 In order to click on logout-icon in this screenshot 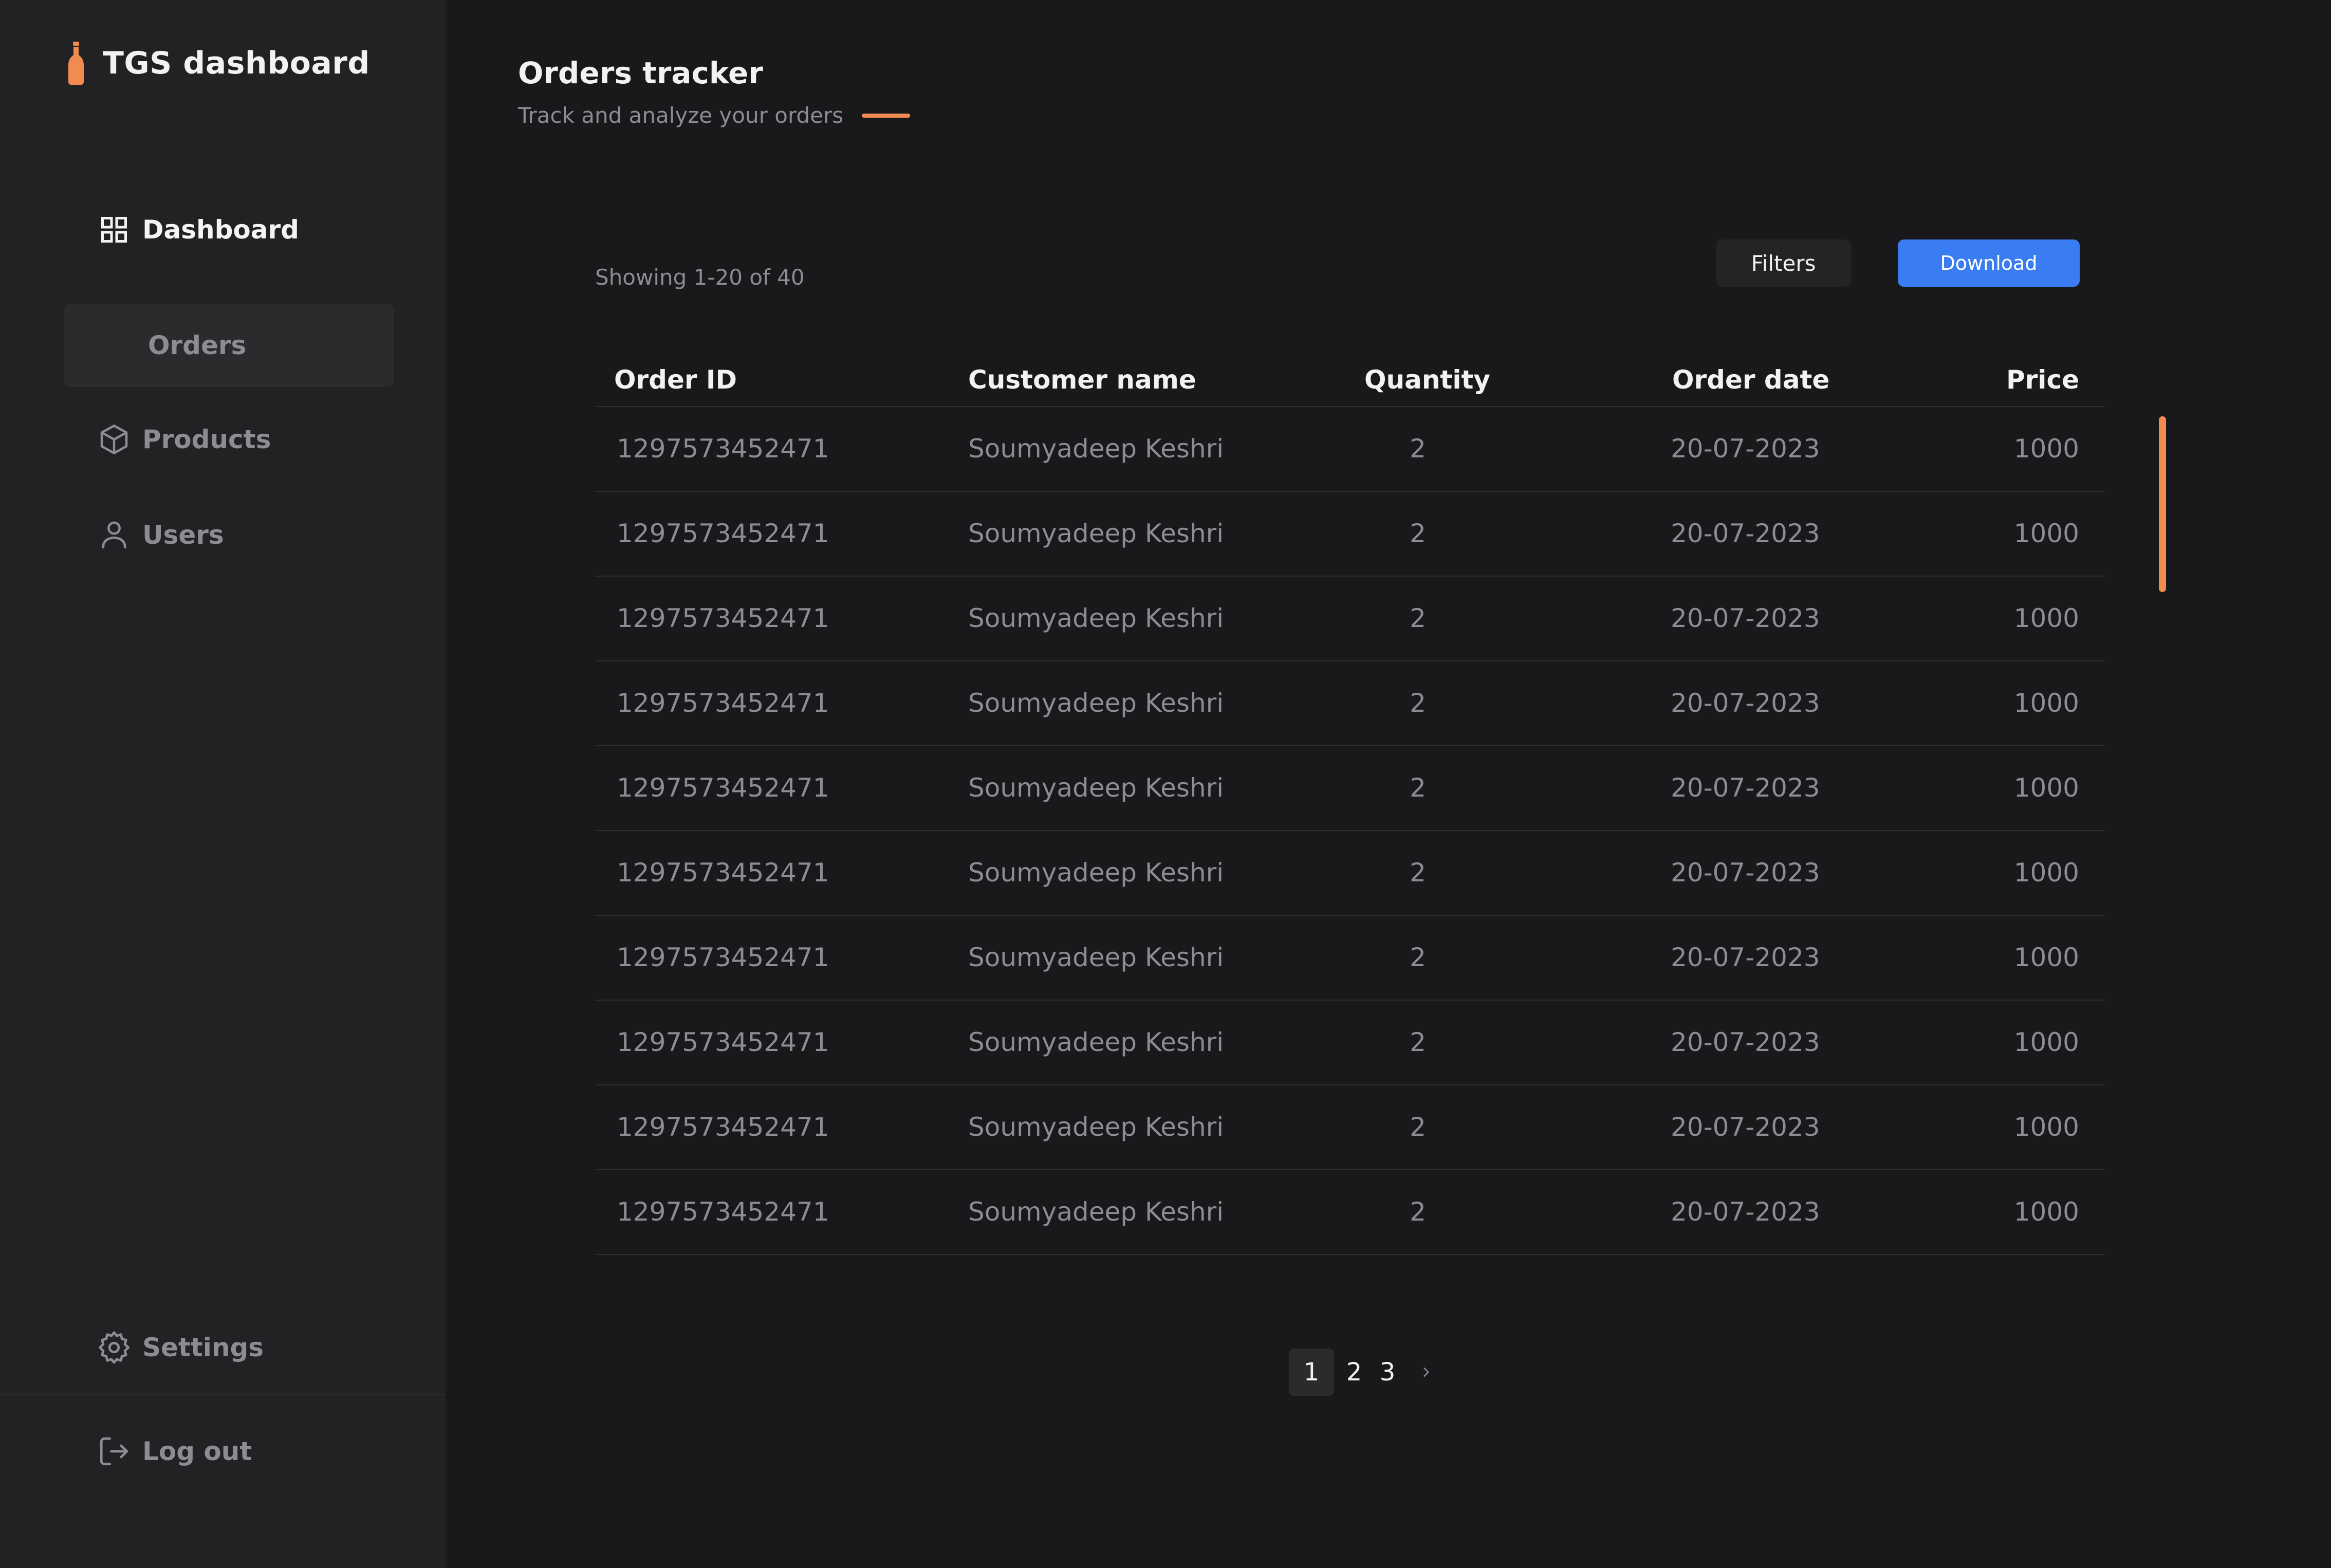, I will do `click(114, 1451)`.